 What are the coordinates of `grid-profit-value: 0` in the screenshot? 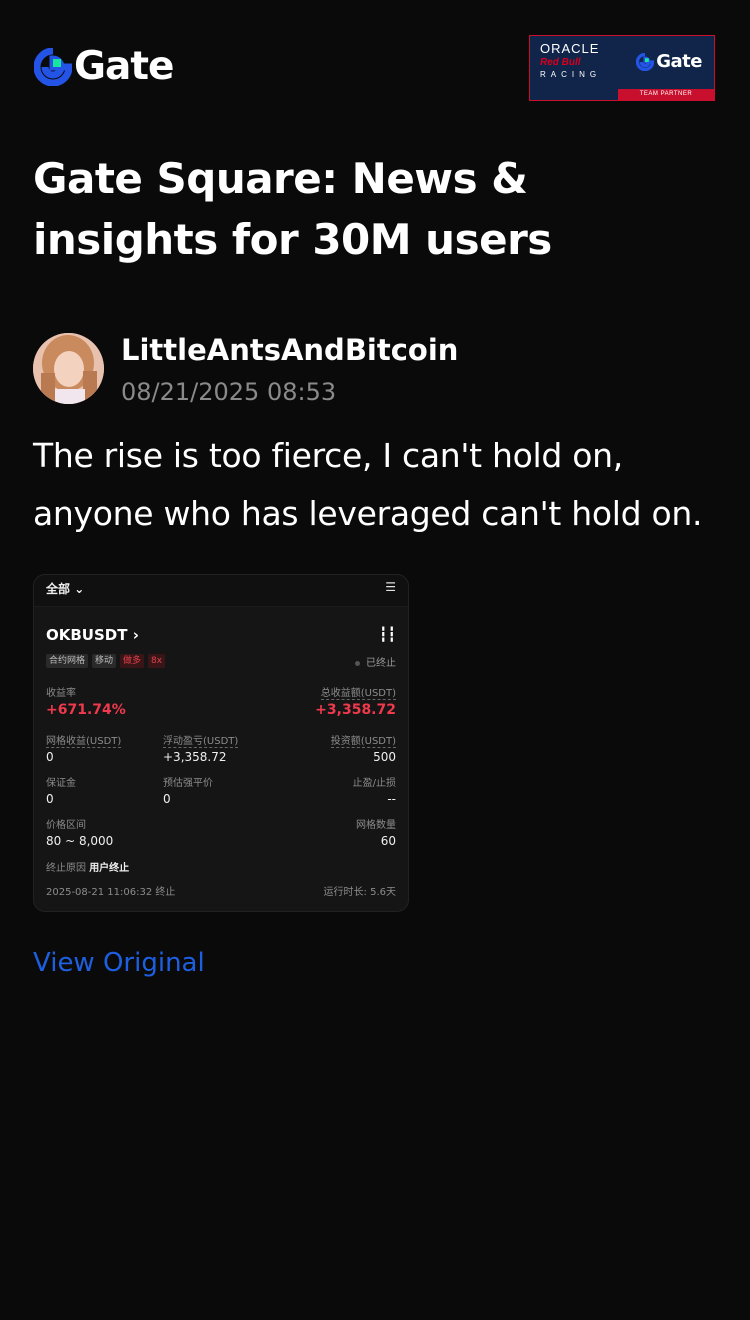 It's located at (50, 757).